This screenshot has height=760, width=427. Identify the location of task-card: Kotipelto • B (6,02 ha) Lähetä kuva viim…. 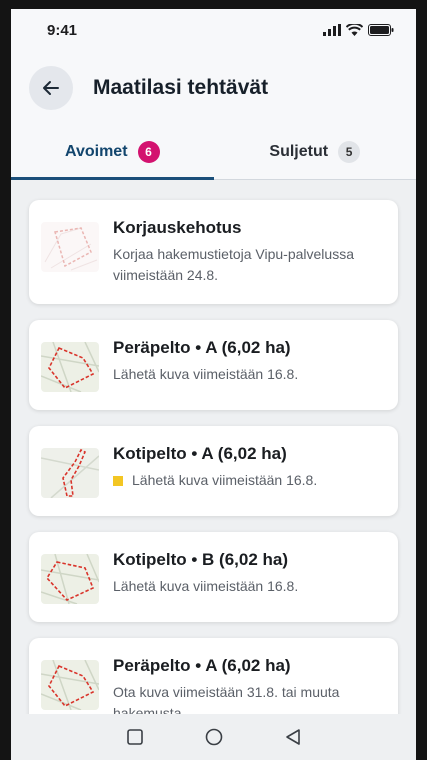
(213, 577).